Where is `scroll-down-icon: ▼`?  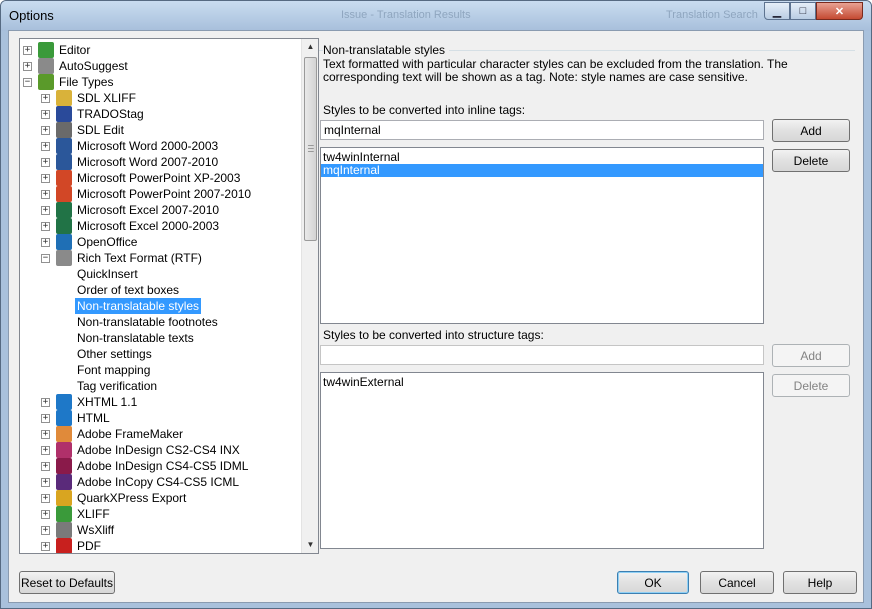 scroll-down-icon: ▼ is located at coordinates (310, 545).